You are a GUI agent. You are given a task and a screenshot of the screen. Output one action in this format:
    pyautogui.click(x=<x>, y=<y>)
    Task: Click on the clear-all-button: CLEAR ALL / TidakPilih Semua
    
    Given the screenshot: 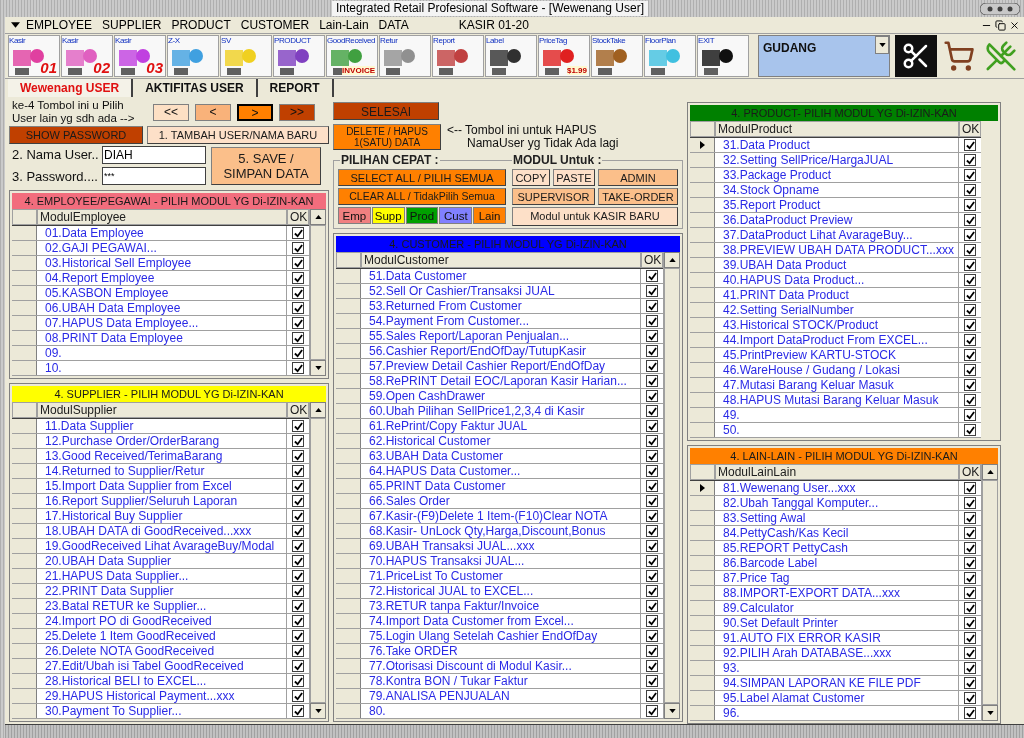 What is the action you would take?
    pyautogui.click(x=422, y=196)
    